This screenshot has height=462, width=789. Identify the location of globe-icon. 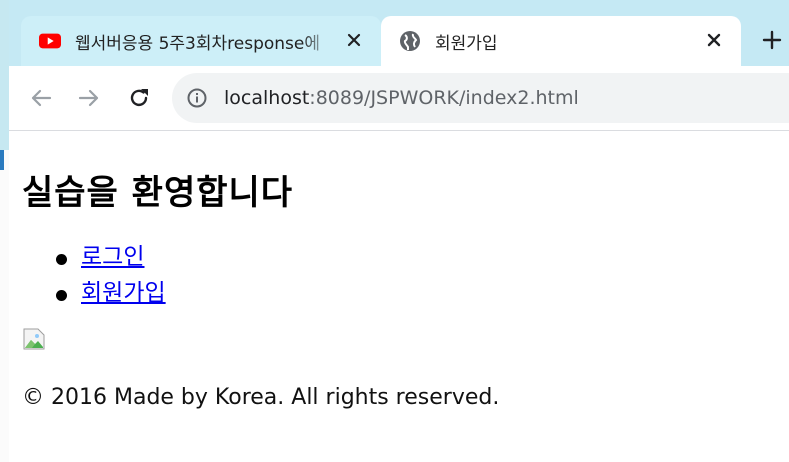
(410, 41).